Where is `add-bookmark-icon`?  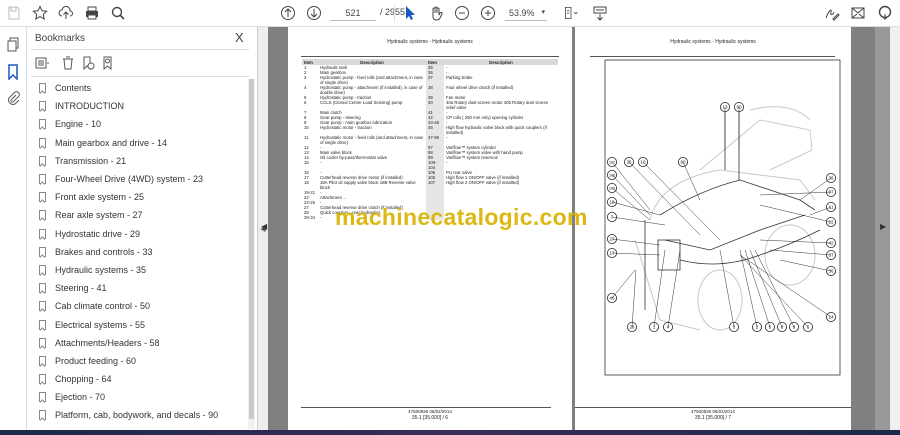
add-bookmark-icon is located at coordinates (88, 63).